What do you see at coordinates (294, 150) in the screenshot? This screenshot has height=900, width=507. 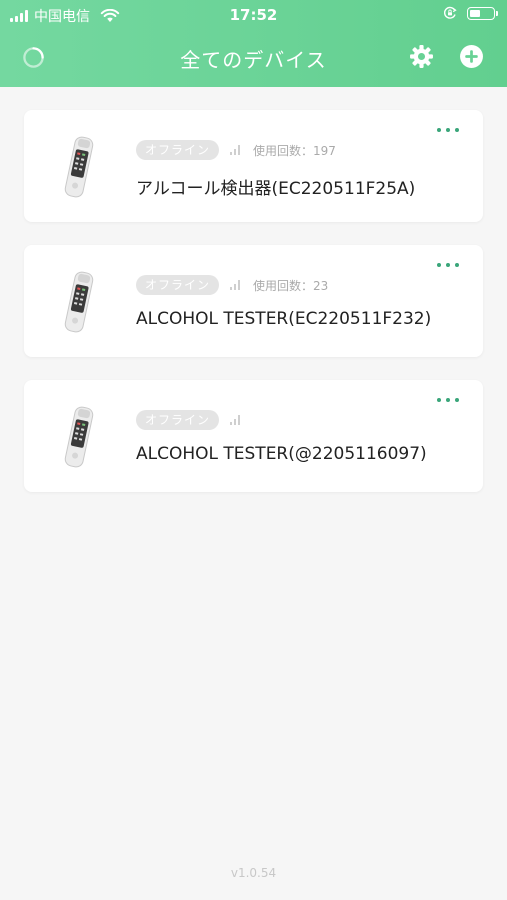 I see `usage-count: 使用回数：197` at bounding box center [294, 150].